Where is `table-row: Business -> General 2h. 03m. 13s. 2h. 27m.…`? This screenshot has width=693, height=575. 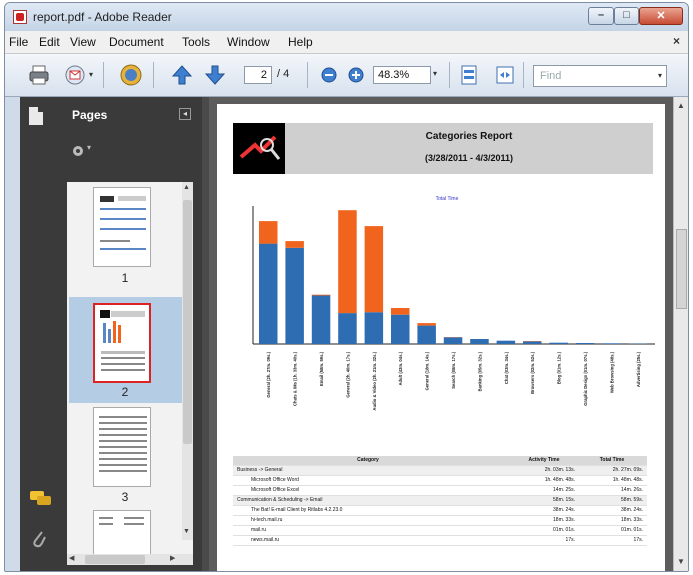
table-row: Business -> General 2h. 03m. 13s. 2h. 27m.… is located at coordinates (440, 471).